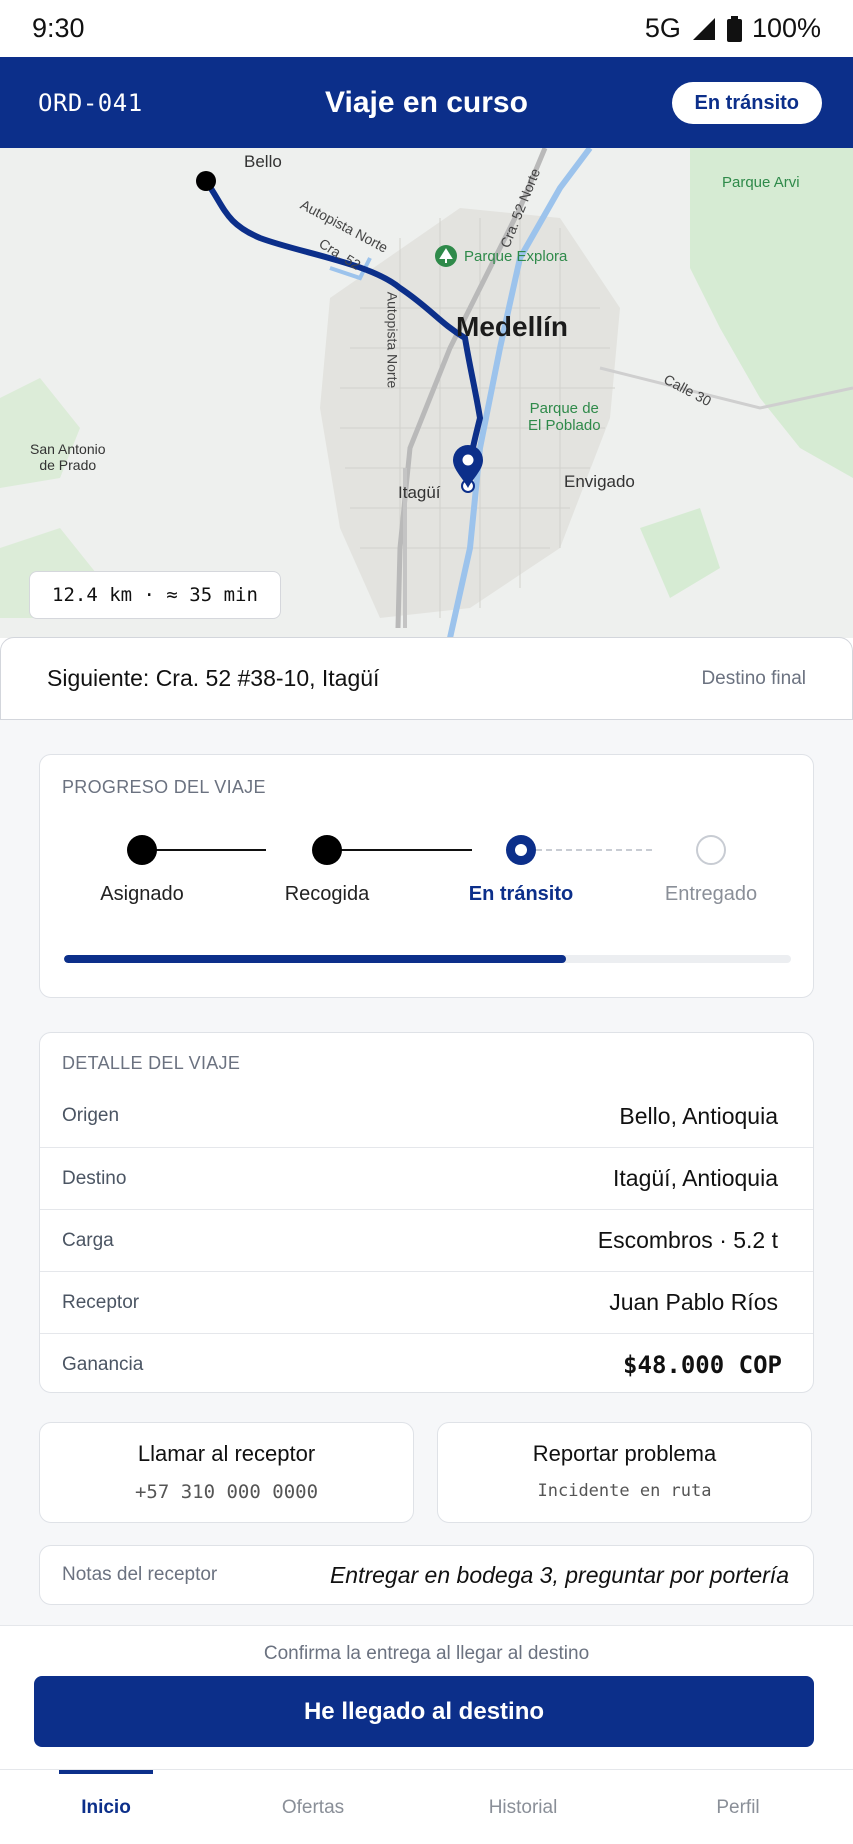  What do you see at coordinates (693, 1302) in the screenshot?
I see `detail-value: Juan Pablo Ríos` at bounding box center [693, 1302].